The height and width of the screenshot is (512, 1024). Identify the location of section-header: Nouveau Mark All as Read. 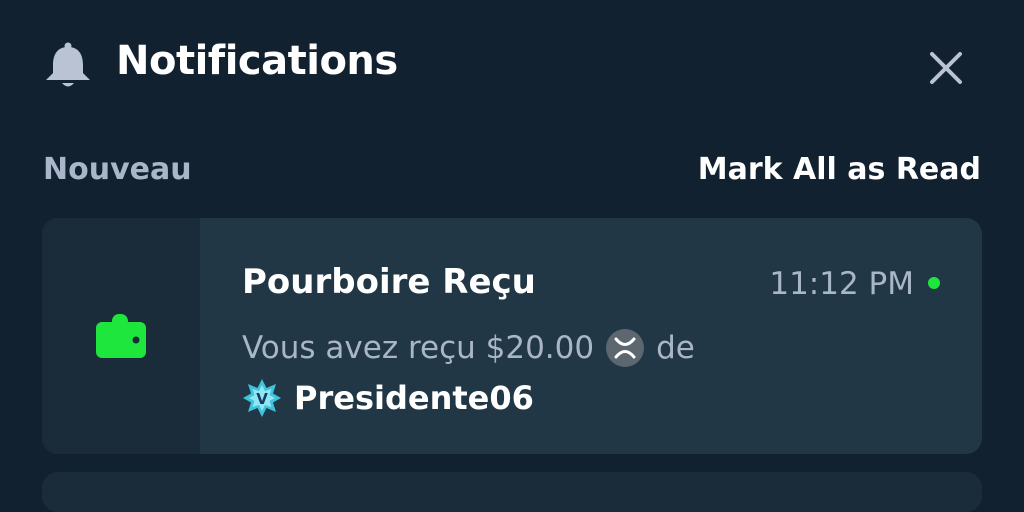
(512, 172).